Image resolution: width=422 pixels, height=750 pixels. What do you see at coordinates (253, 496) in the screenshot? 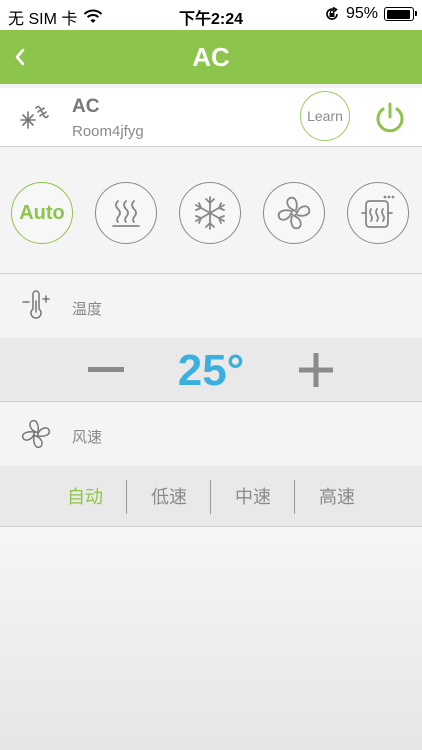
I see `fan-speed-medium-option: 中速` at bounding box center [253, 496].